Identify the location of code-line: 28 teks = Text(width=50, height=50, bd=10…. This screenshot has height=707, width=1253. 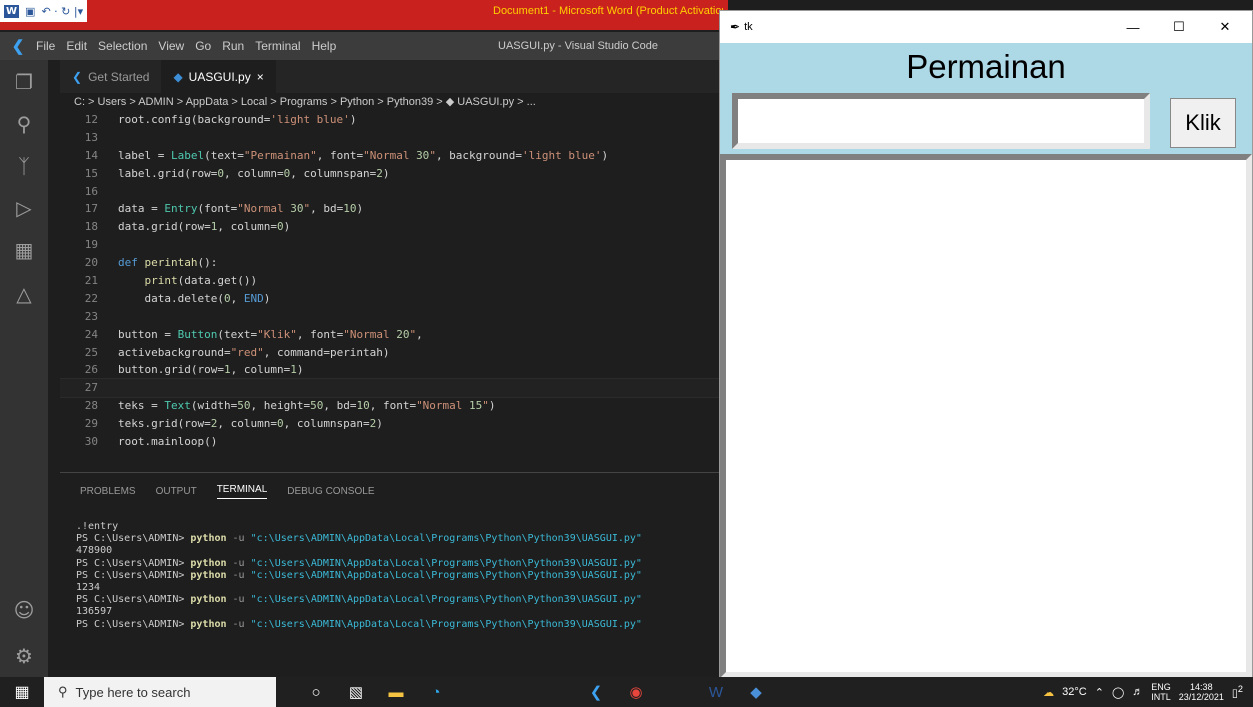
(394, 406).